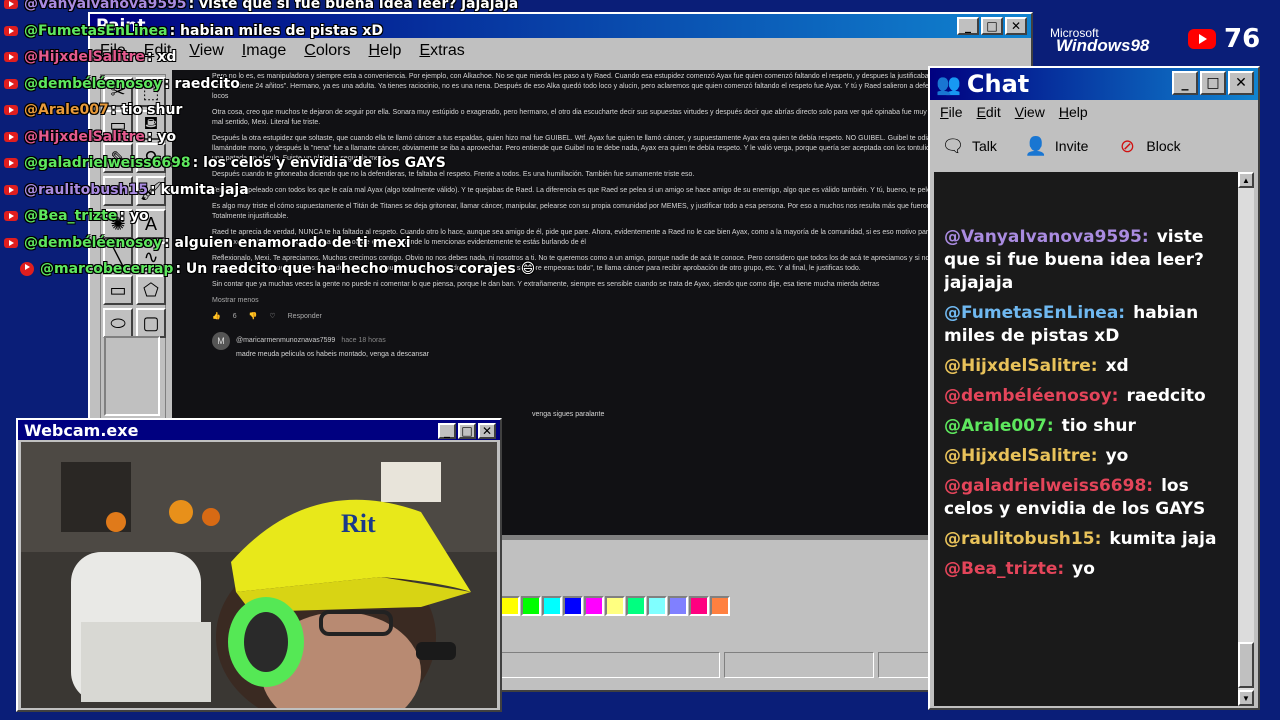  Describe the element at coordinates (253, 317) in the screenshot. I see `dislike-icon: 👎` at that location.